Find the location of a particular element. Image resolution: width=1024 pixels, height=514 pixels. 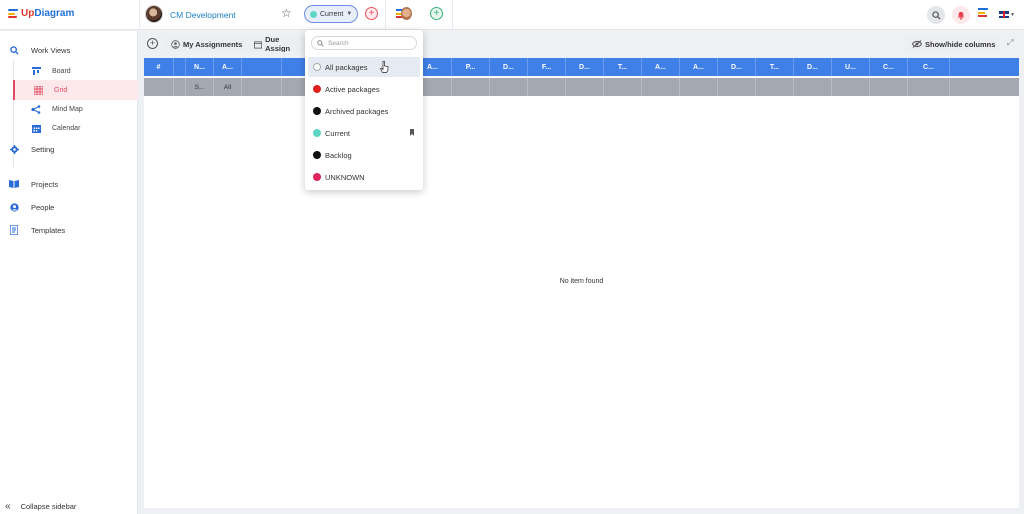

sidebar-item-mind-map: Mind Map is located at coordinates (75, 109).